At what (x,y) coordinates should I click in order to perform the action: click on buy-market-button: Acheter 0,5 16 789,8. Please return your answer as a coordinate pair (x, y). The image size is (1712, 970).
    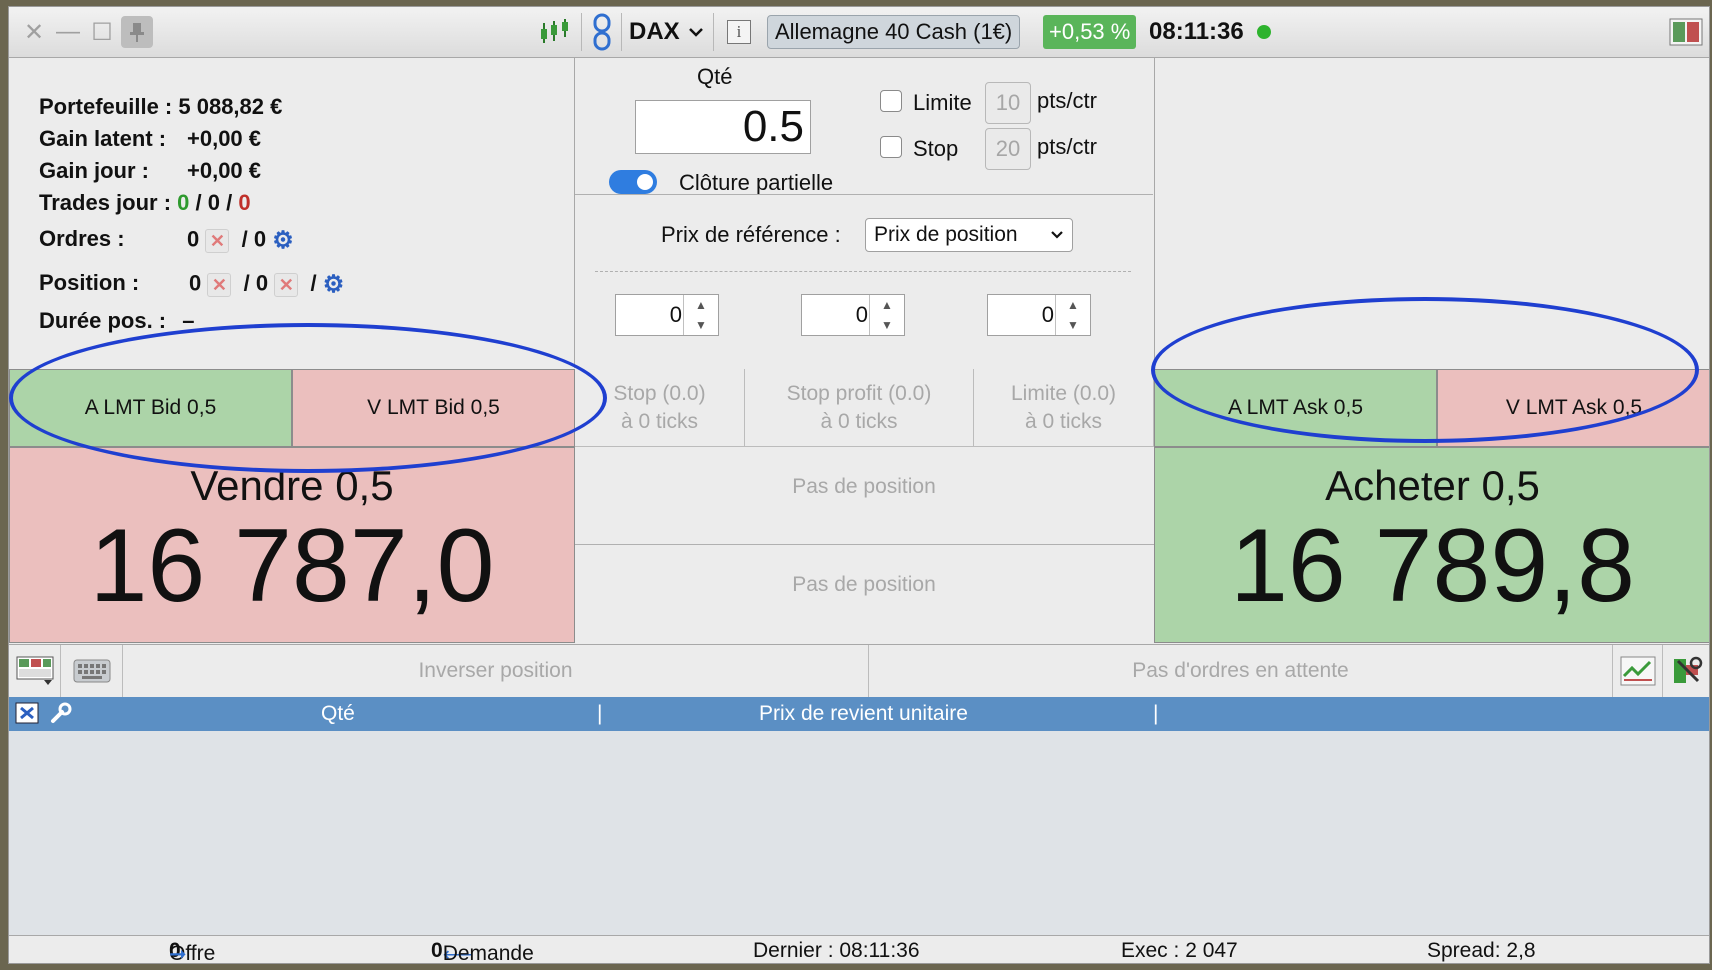
    Looking at the image, I should click on (1431, 545).